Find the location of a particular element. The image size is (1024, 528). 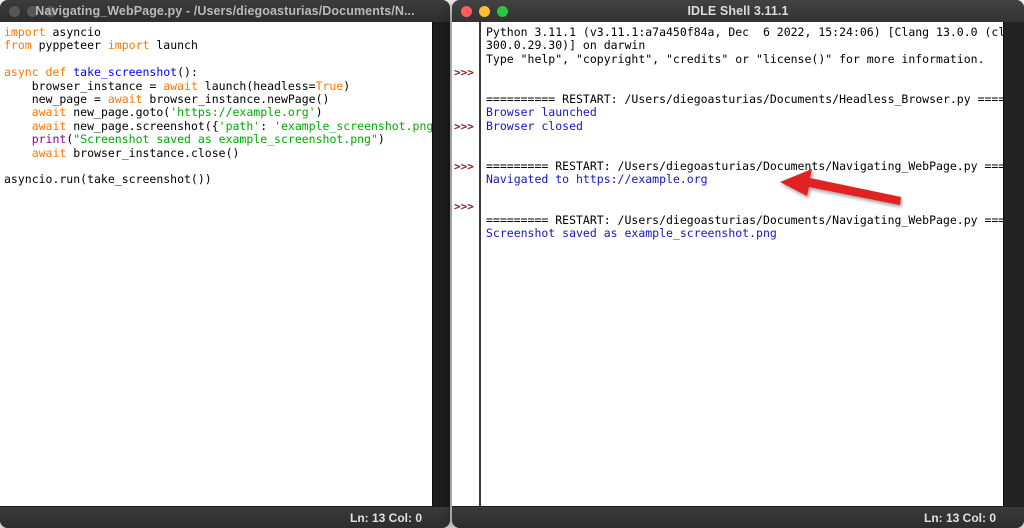

code-token: 300.0.29.30)] on darwin is located at coordinates (566, 45).